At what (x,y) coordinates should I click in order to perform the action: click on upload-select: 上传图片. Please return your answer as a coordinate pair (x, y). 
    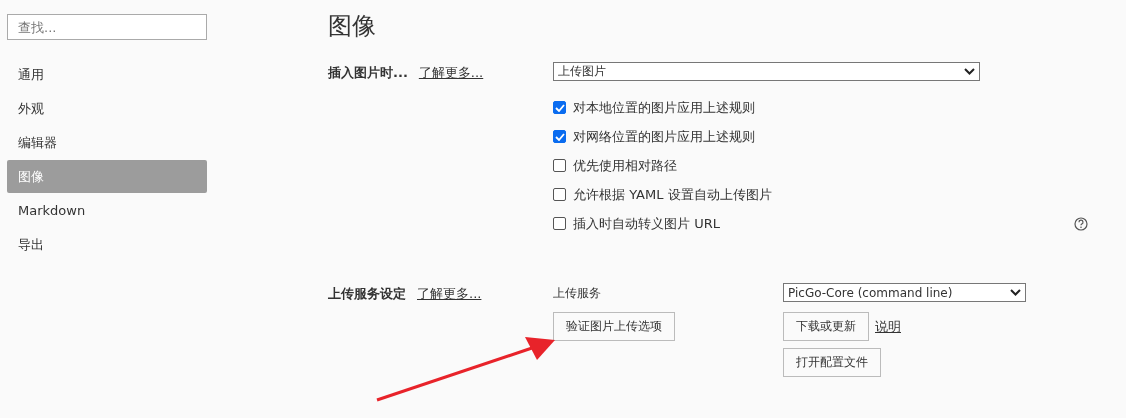
    Looking at the image, I should click on (766, 71).